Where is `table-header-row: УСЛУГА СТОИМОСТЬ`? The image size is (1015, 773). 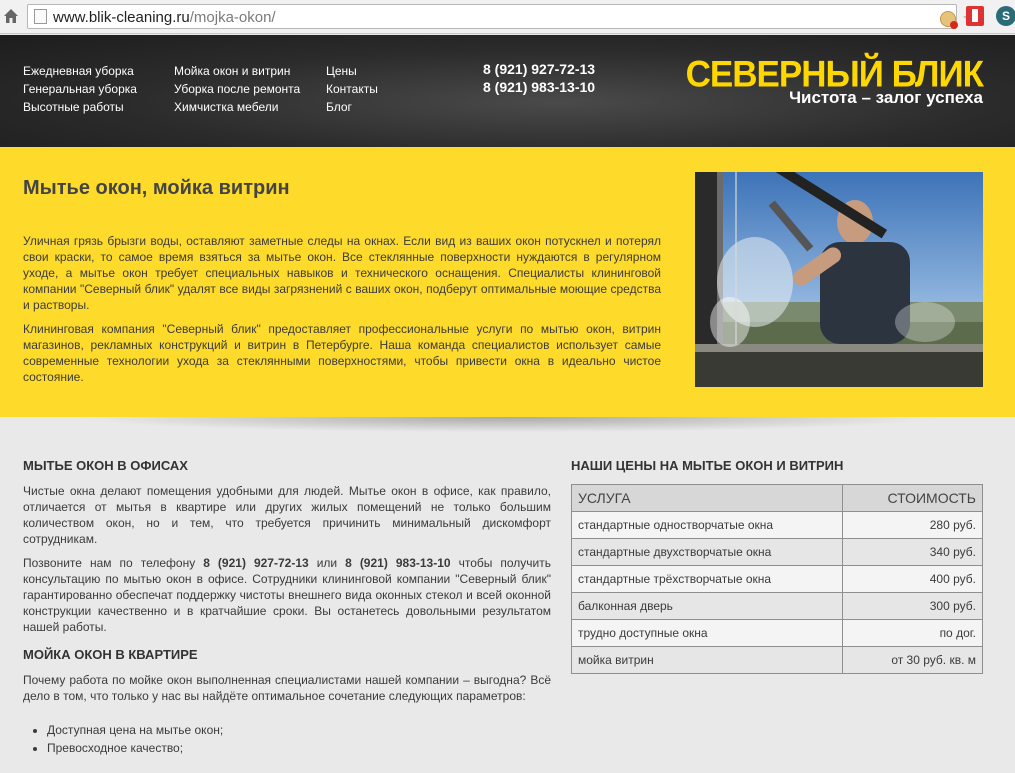 table-header-row: УСЛУГА СТОИМОСТЬ is located at coordinates (777, 498).